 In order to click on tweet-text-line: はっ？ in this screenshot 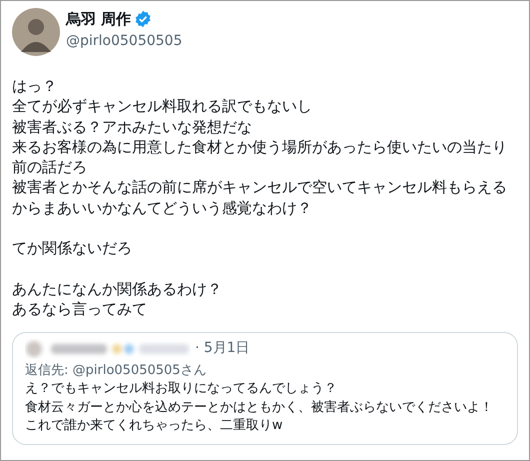, I will do `click(35, 86)`.